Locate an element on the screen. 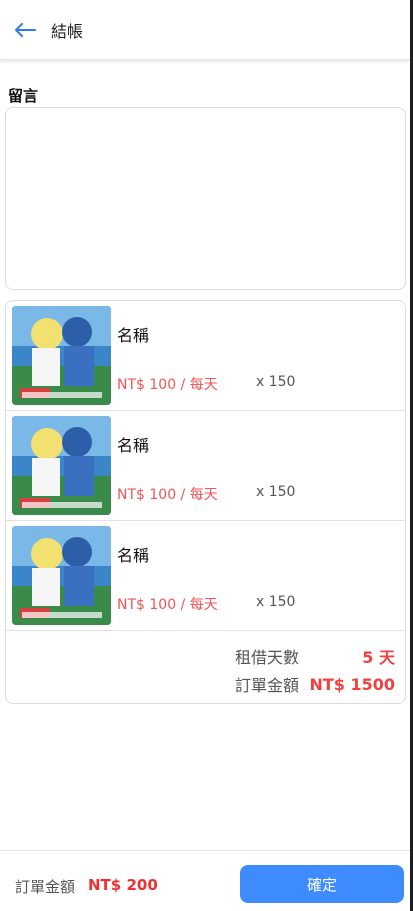 This screenshot has width=413, height=911. rental-days-value: 5 天 is located at coordinates (378, 657).